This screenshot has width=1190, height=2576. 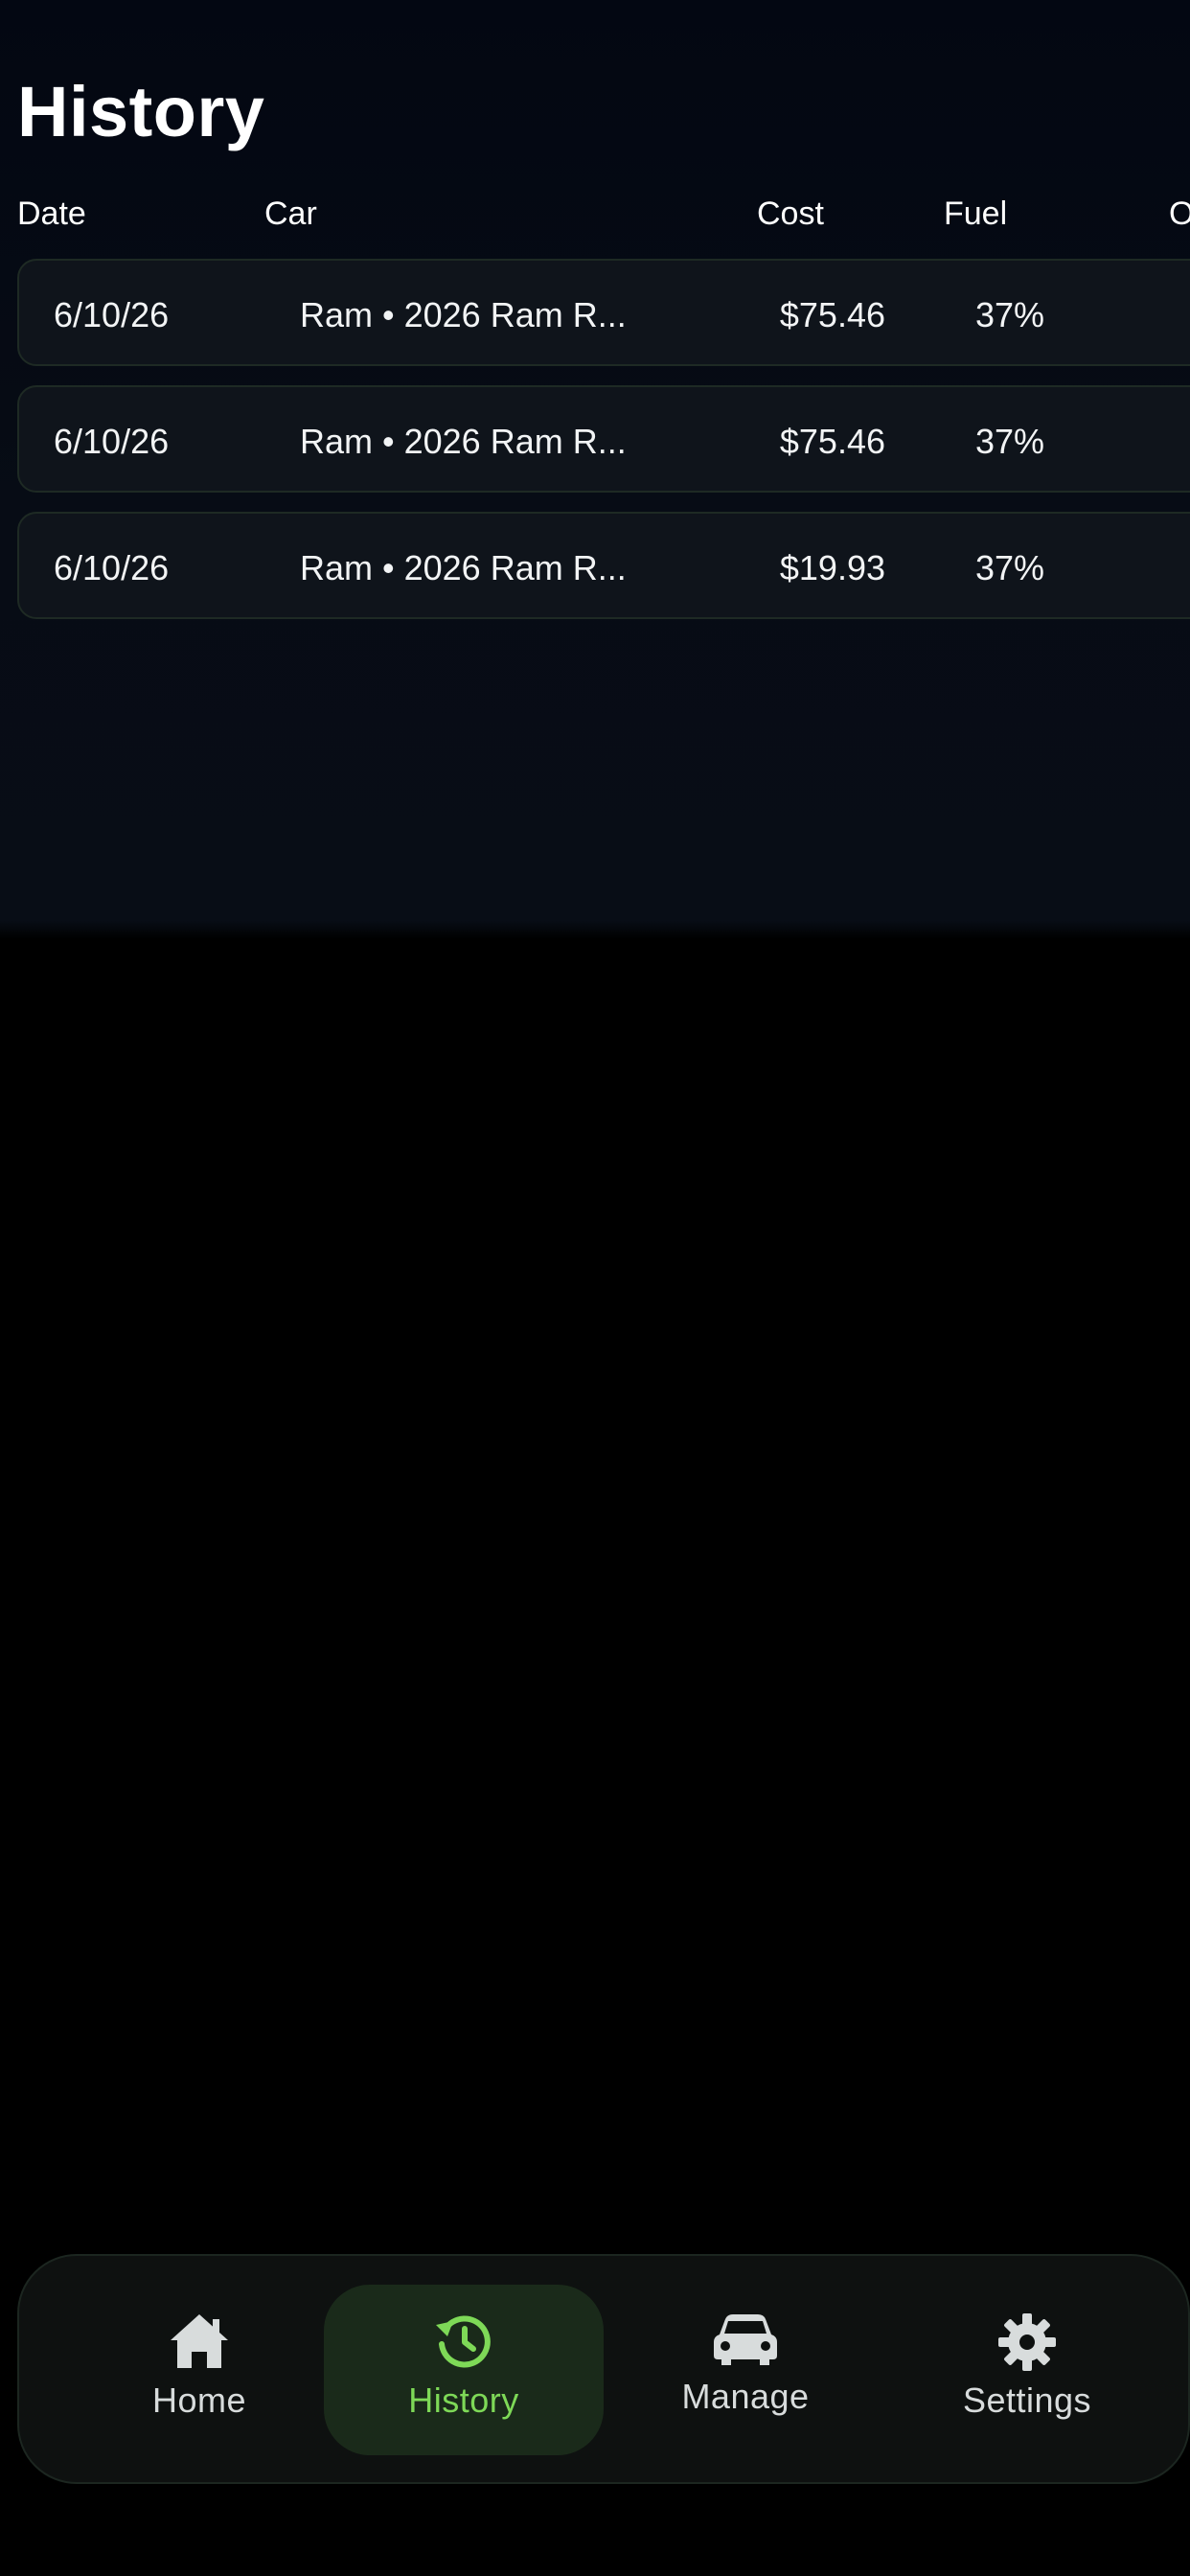 I want to click on column-header-date: Date, so click(x=52, y=214).